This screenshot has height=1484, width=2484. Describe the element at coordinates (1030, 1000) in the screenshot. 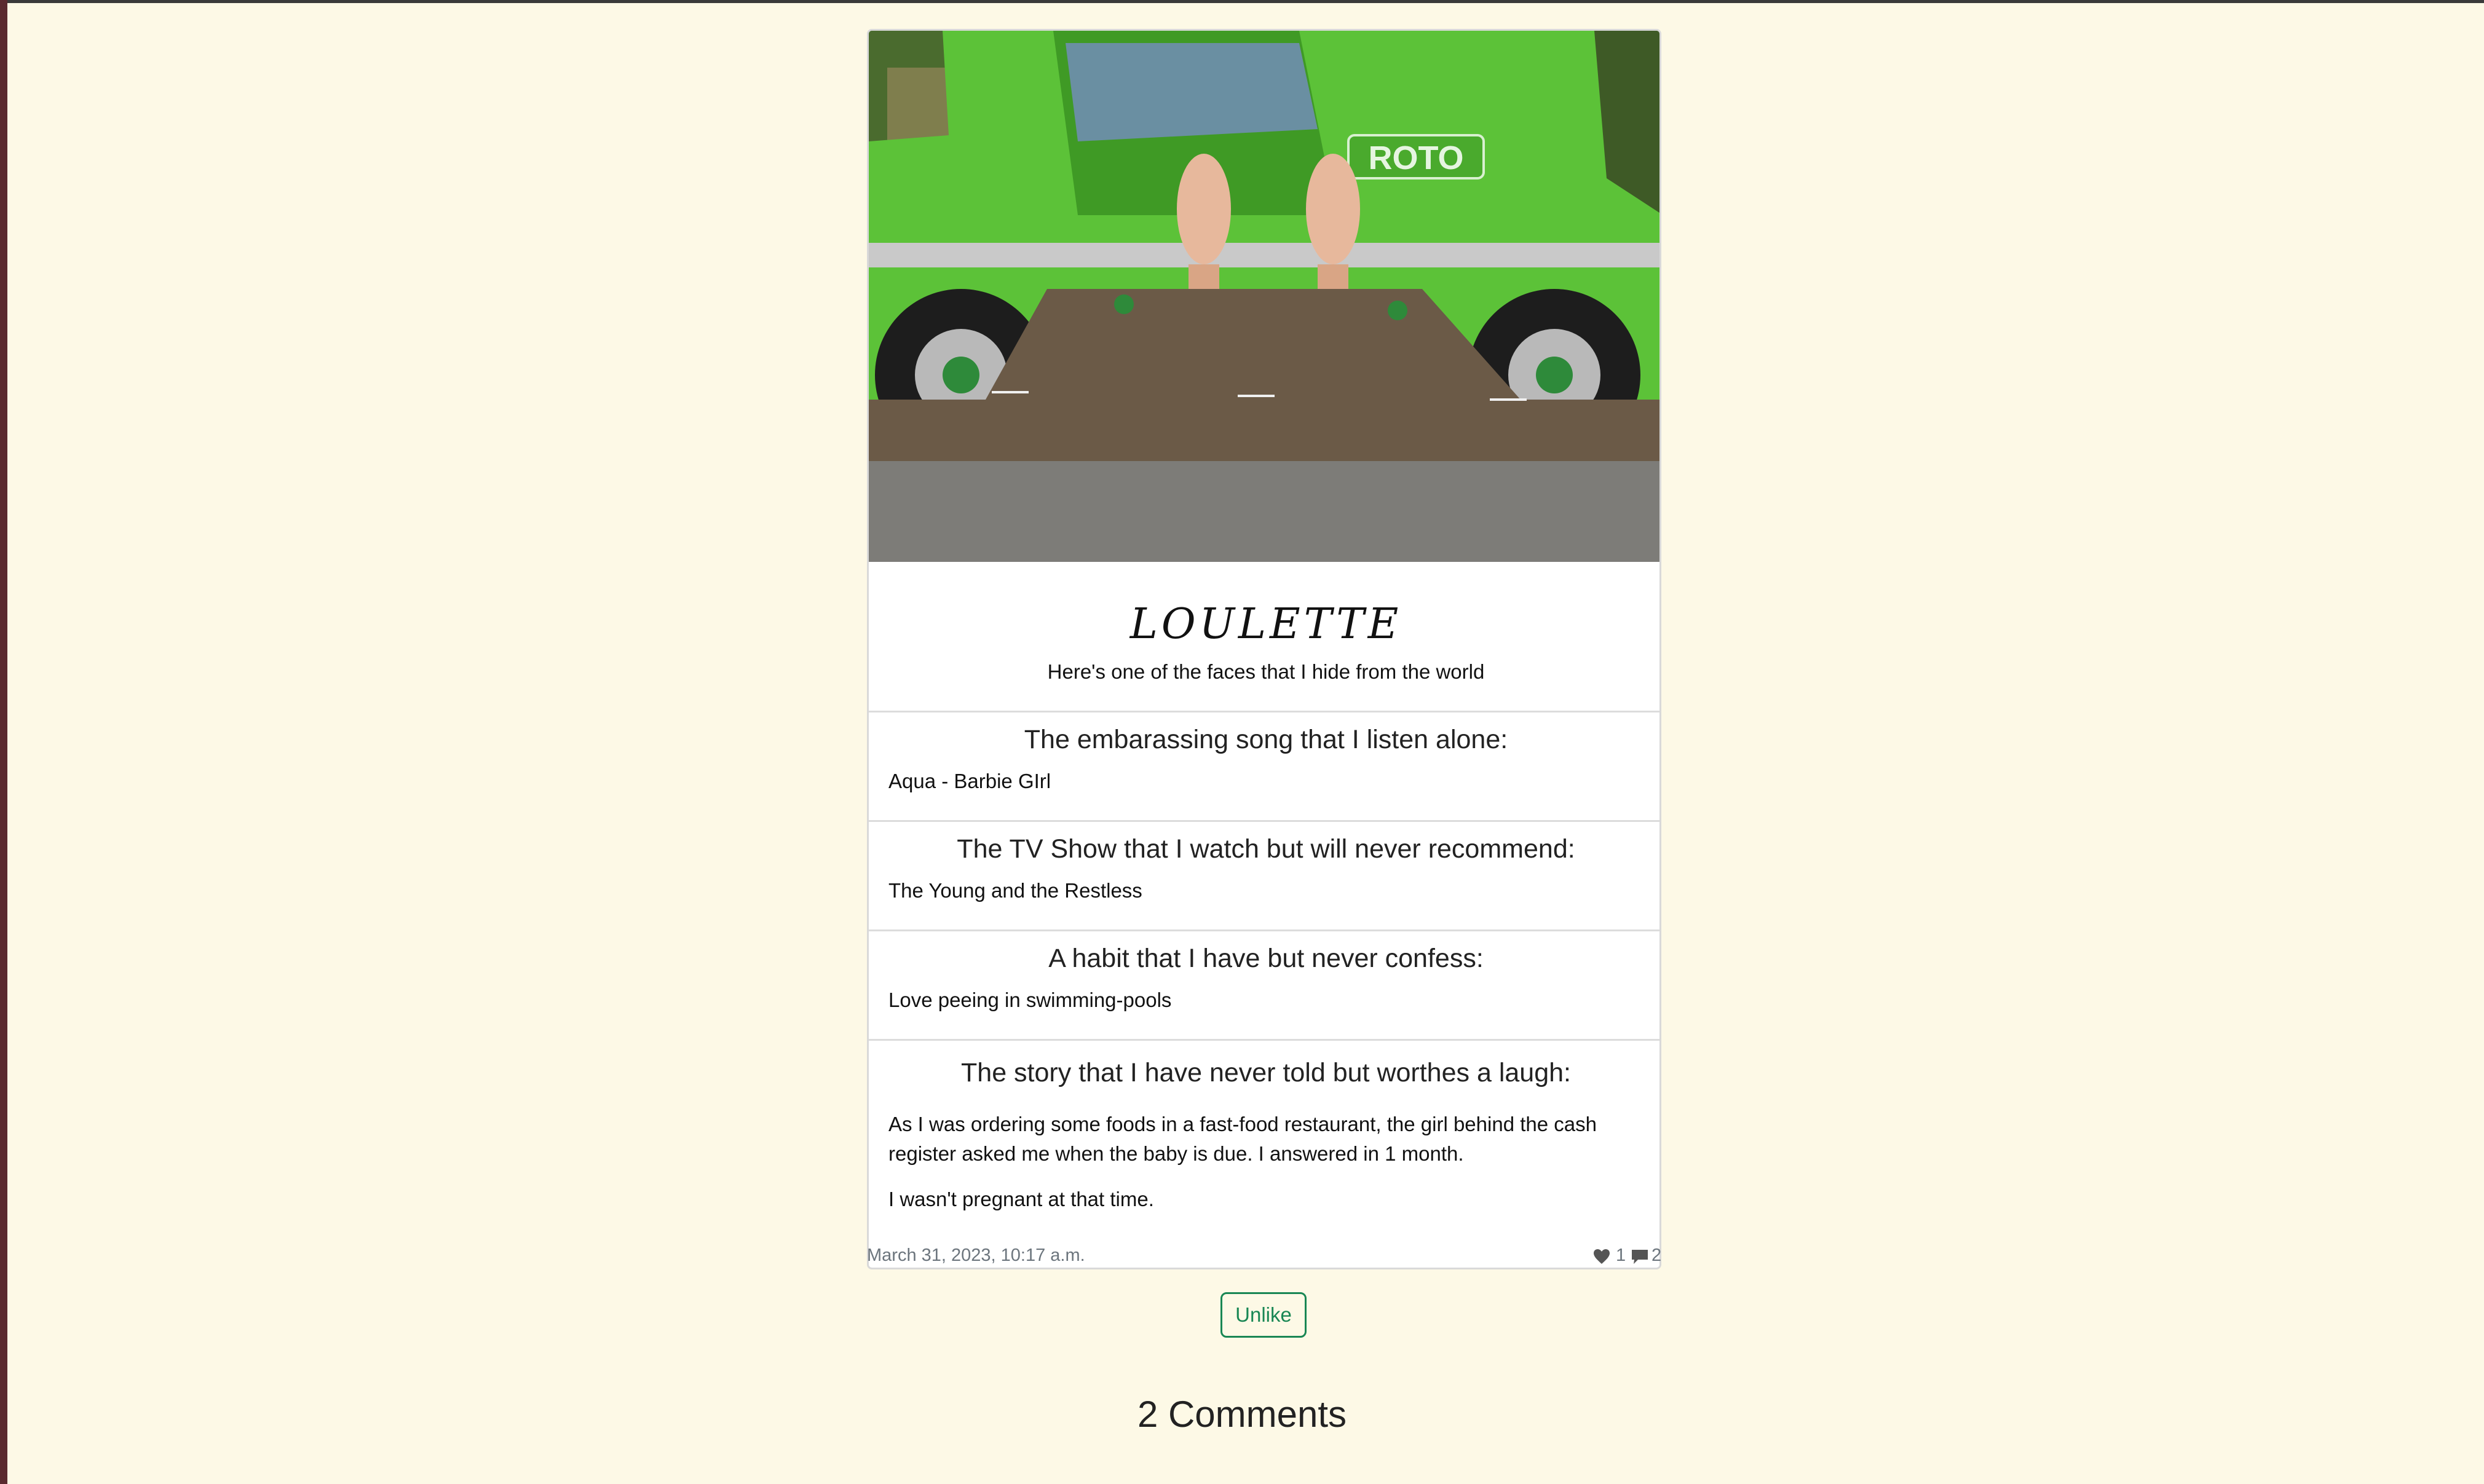

I see `section-habit-answer: Love peeing in swimming-pools` at that location.